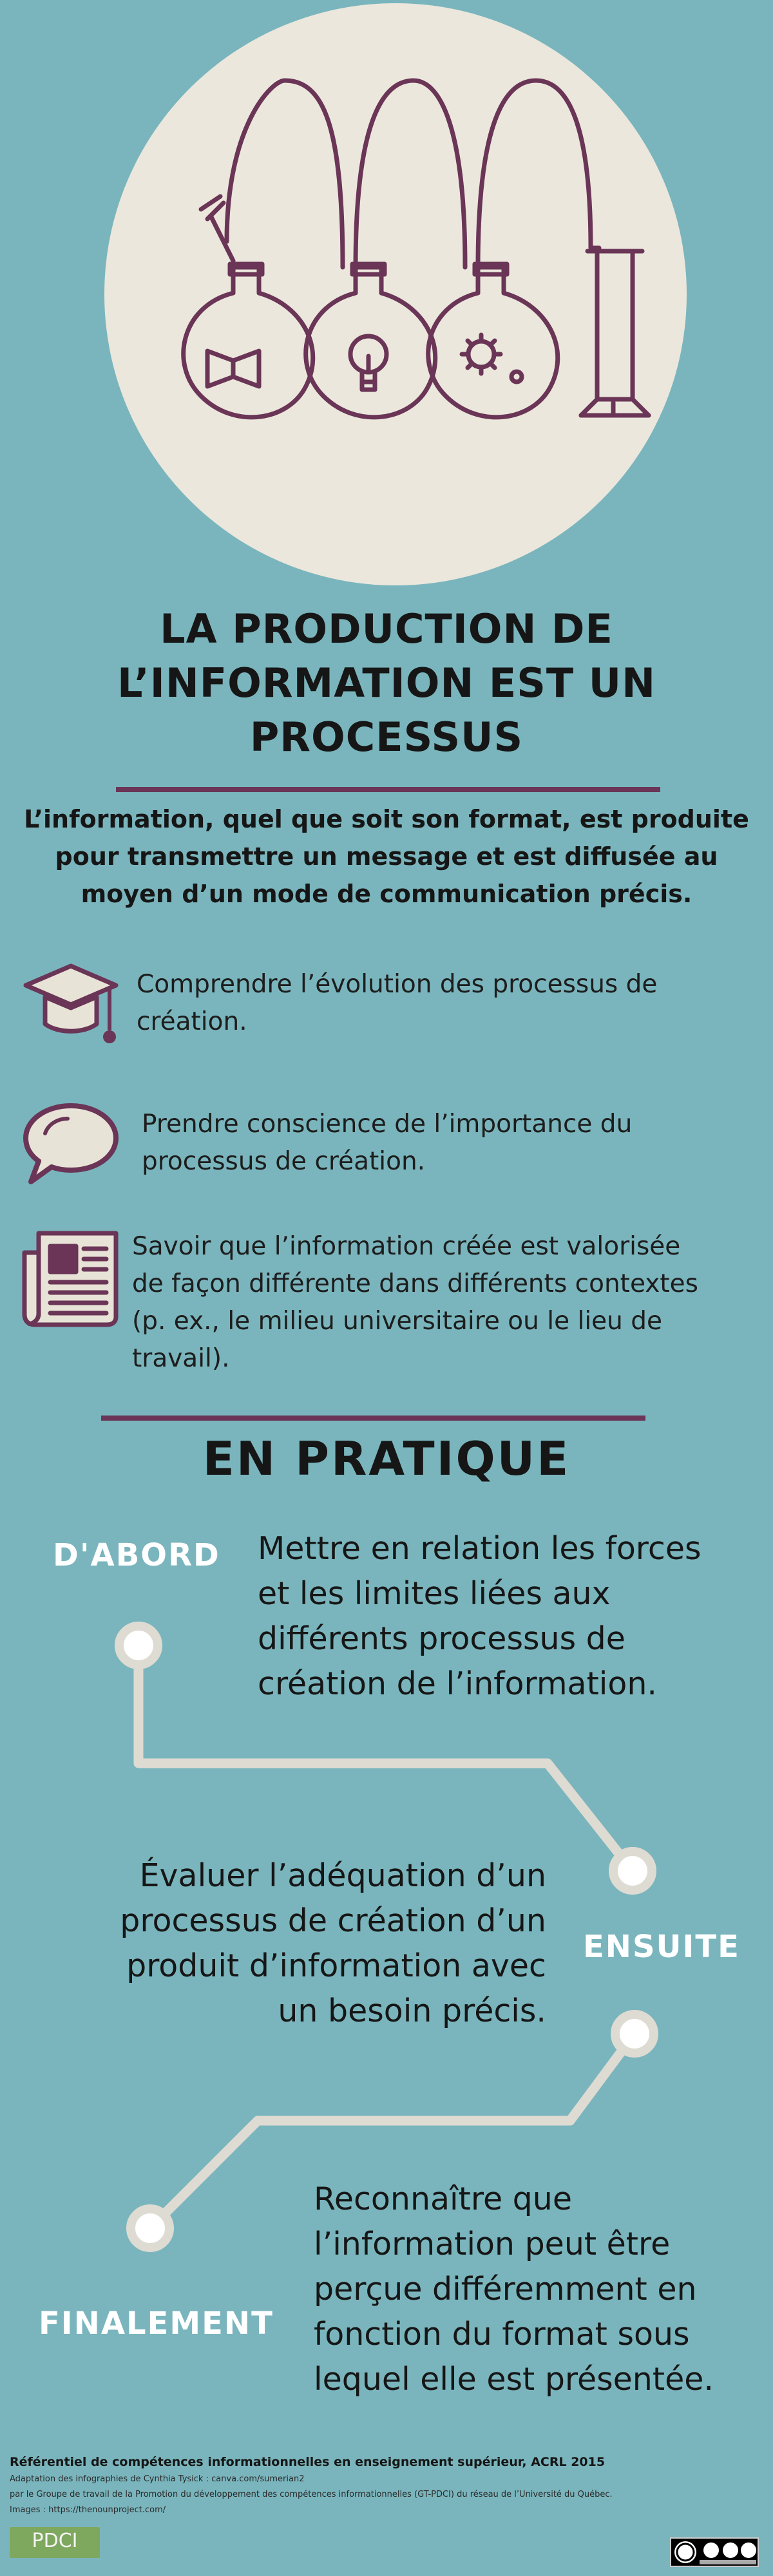  What do you see at coordinates (661, 1947) in the screenshot?
I see `step-2-label: ENSUITE` at bounding box center [661, 1947].